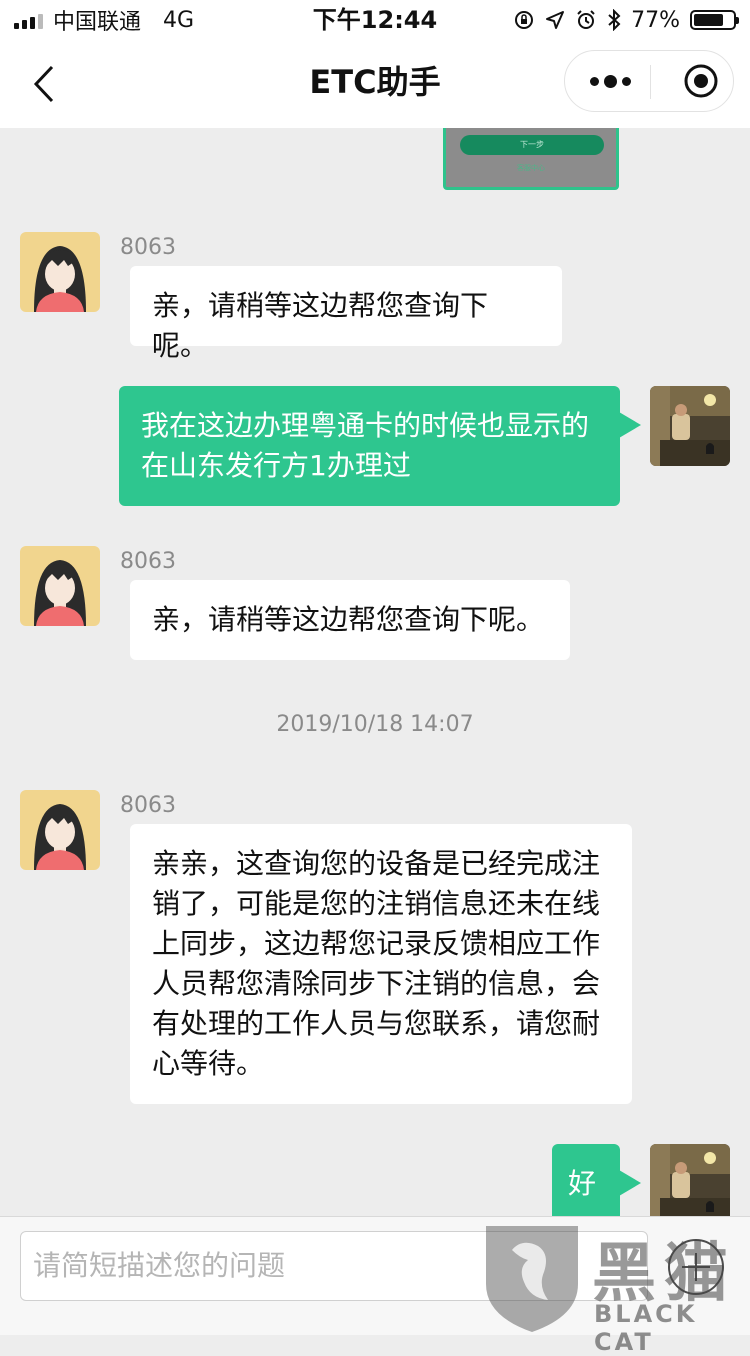 The image size is (750, 1356). Describe the element at coordinates (586, 19) in the screenshot. I see `alarm-icon` at that location.